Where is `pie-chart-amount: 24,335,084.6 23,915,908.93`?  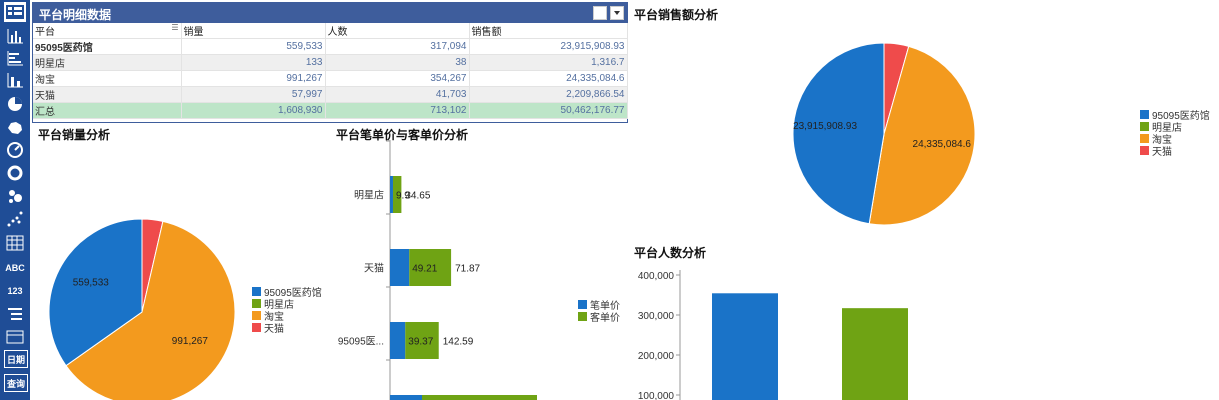
pie-chart-amount: 24,335,084.6 23,915,908.93 is located at coordinates (884, 134).